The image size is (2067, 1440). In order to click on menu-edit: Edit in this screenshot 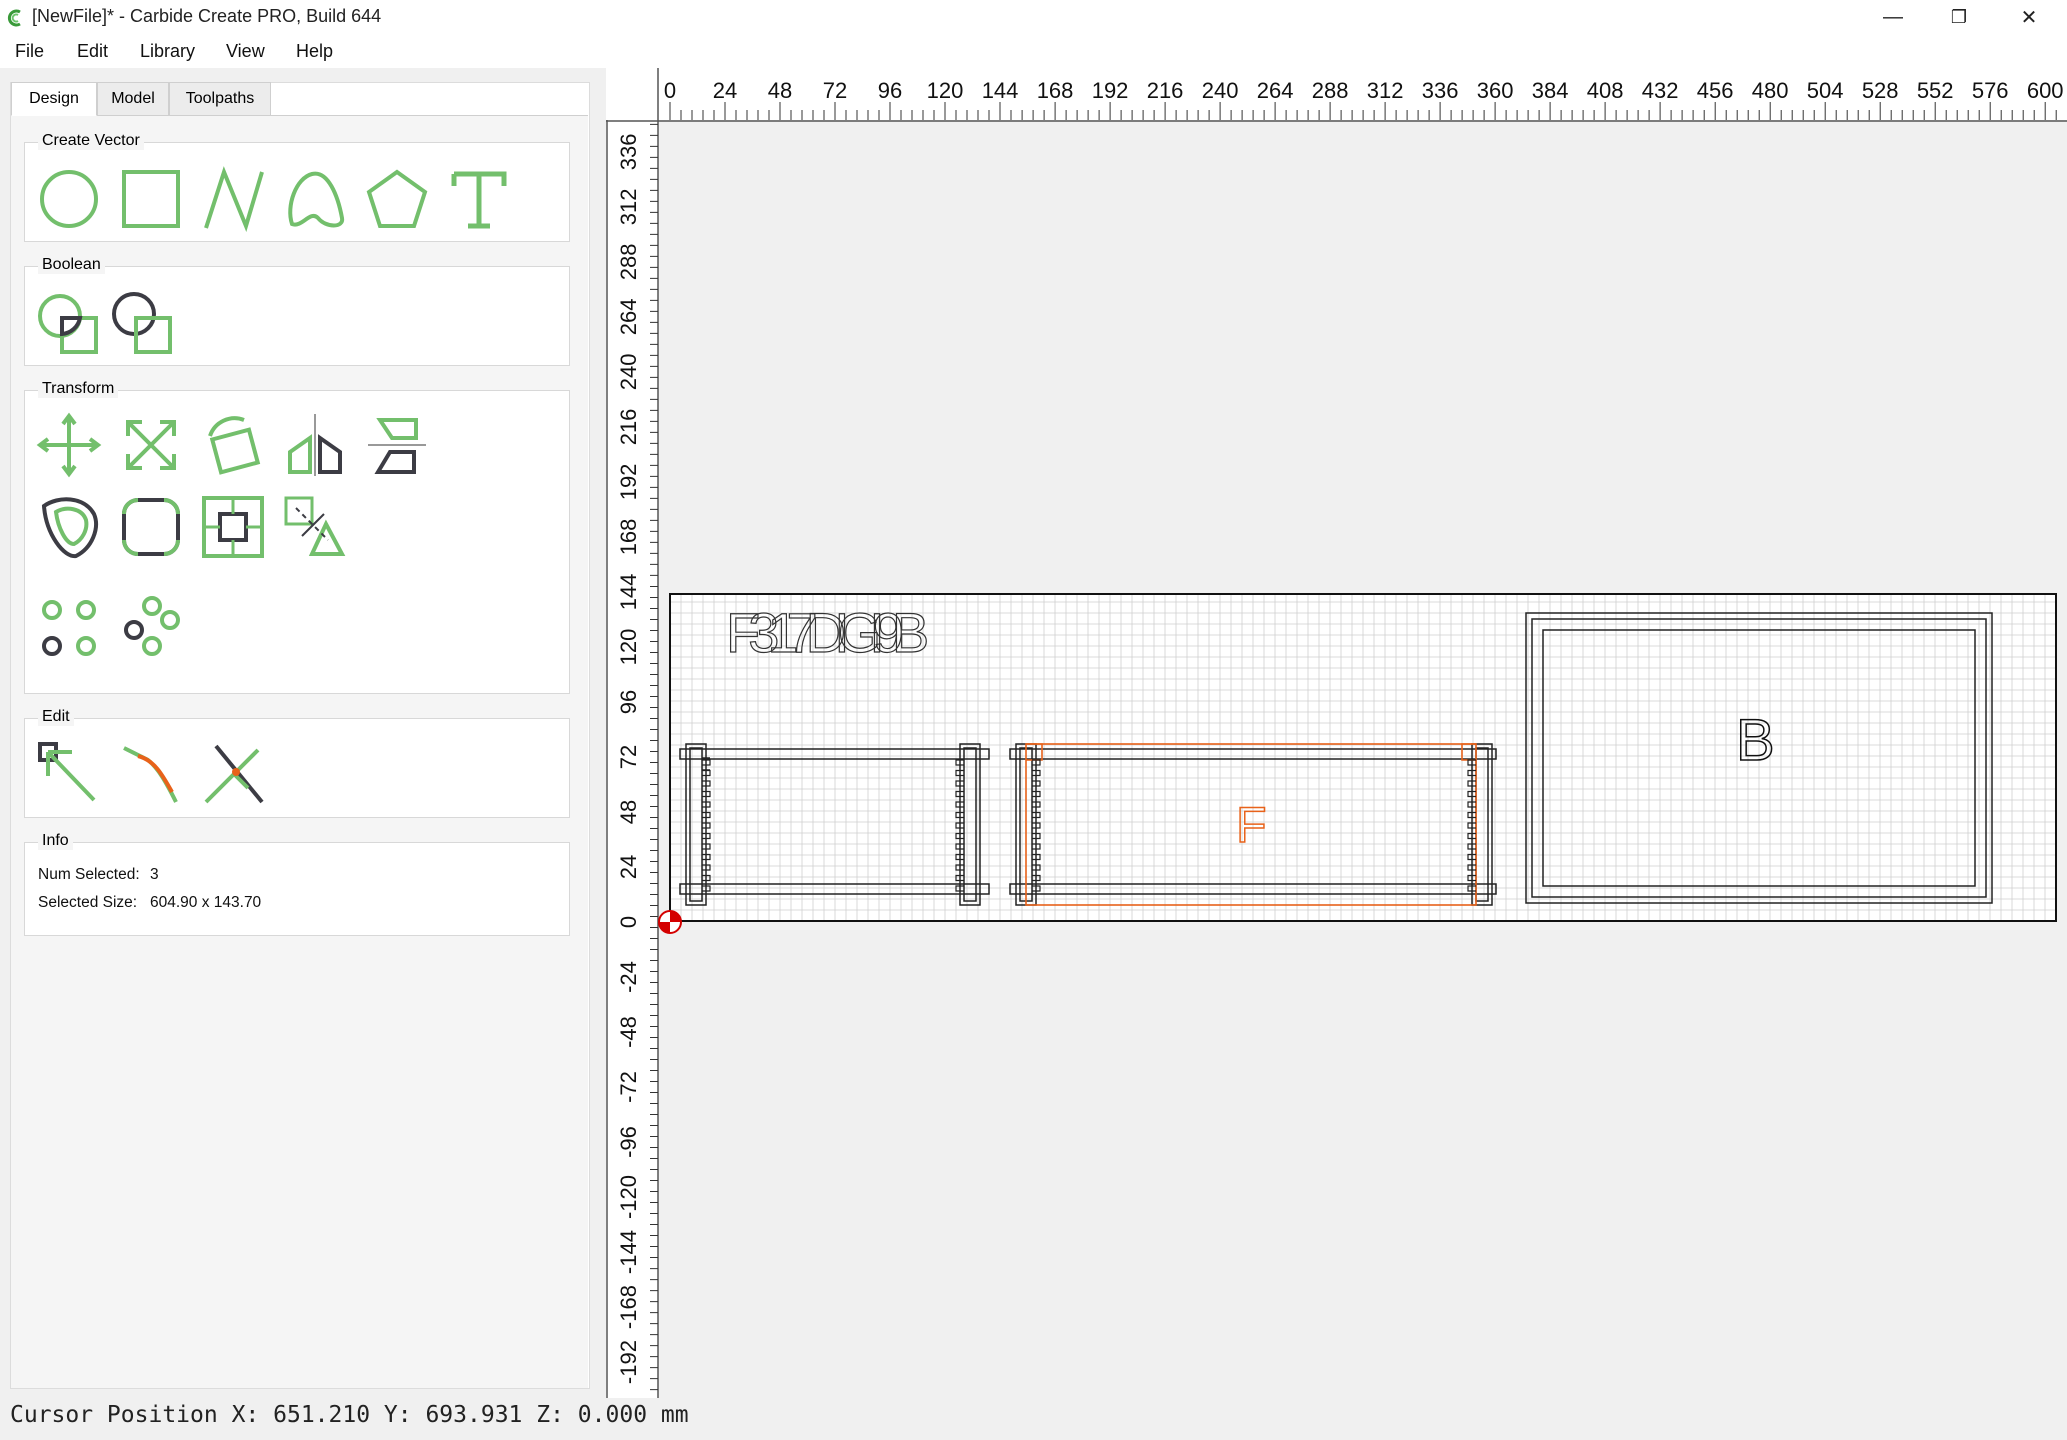, I will do `click(92, 51)`.